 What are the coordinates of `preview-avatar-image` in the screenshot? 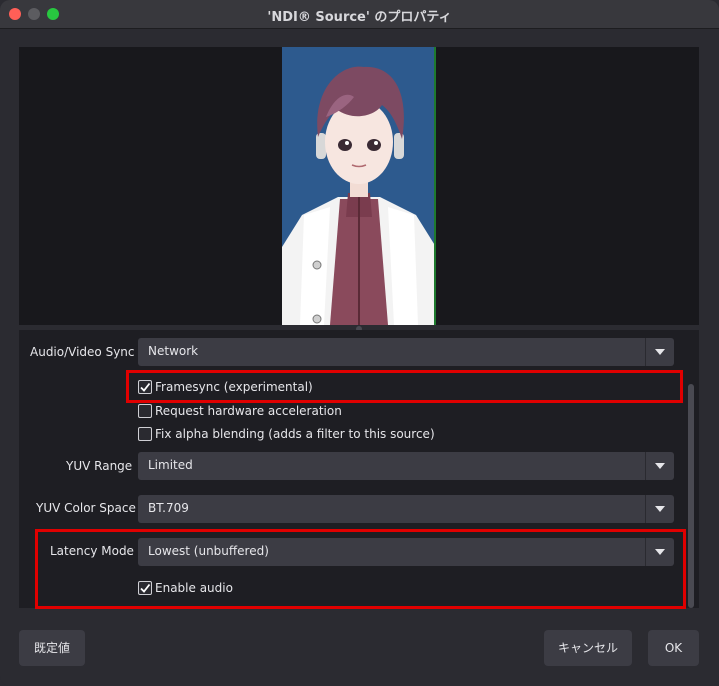 It's located at (359, 186).